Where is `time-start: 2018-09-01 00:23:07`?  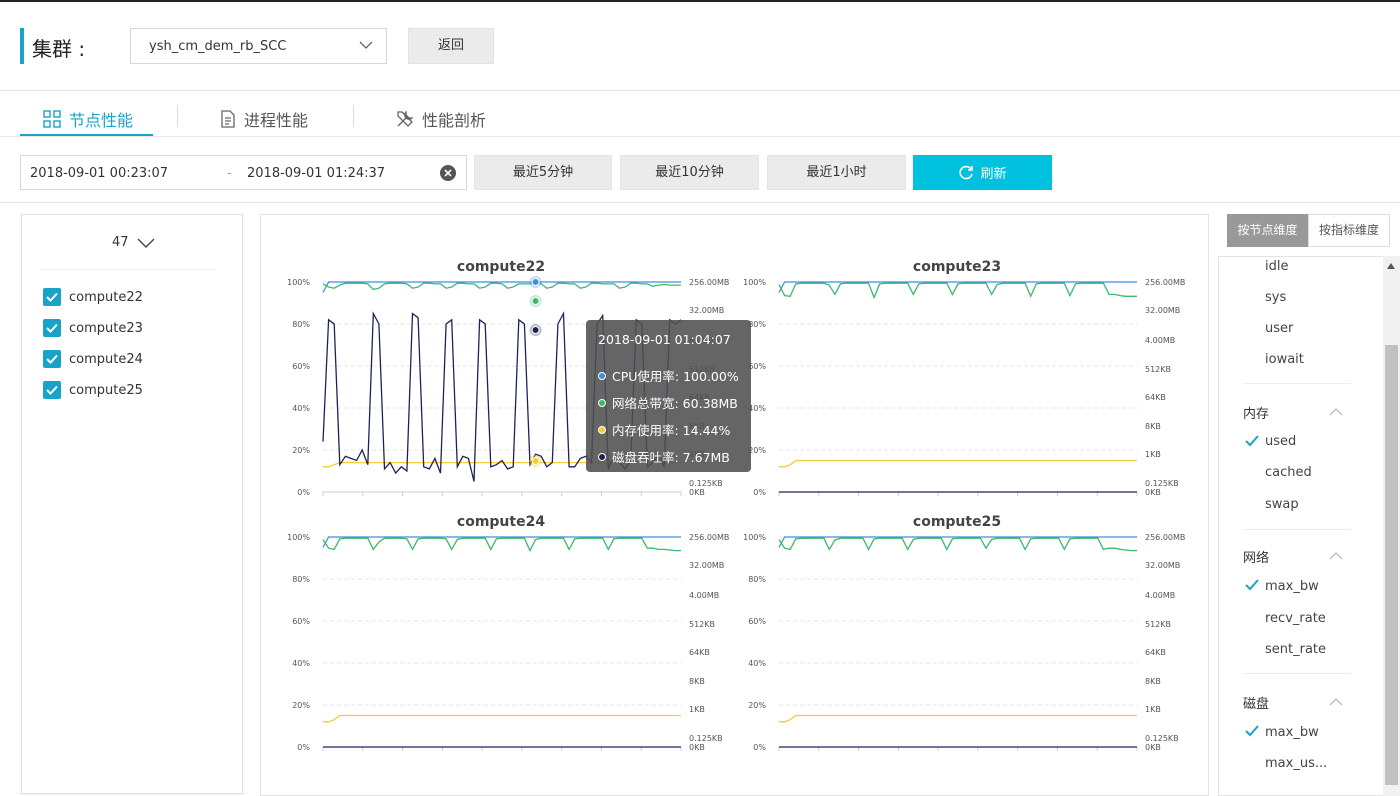 time-start: 2018-09-01 00:23:07 is located at coordinates (99, 173).